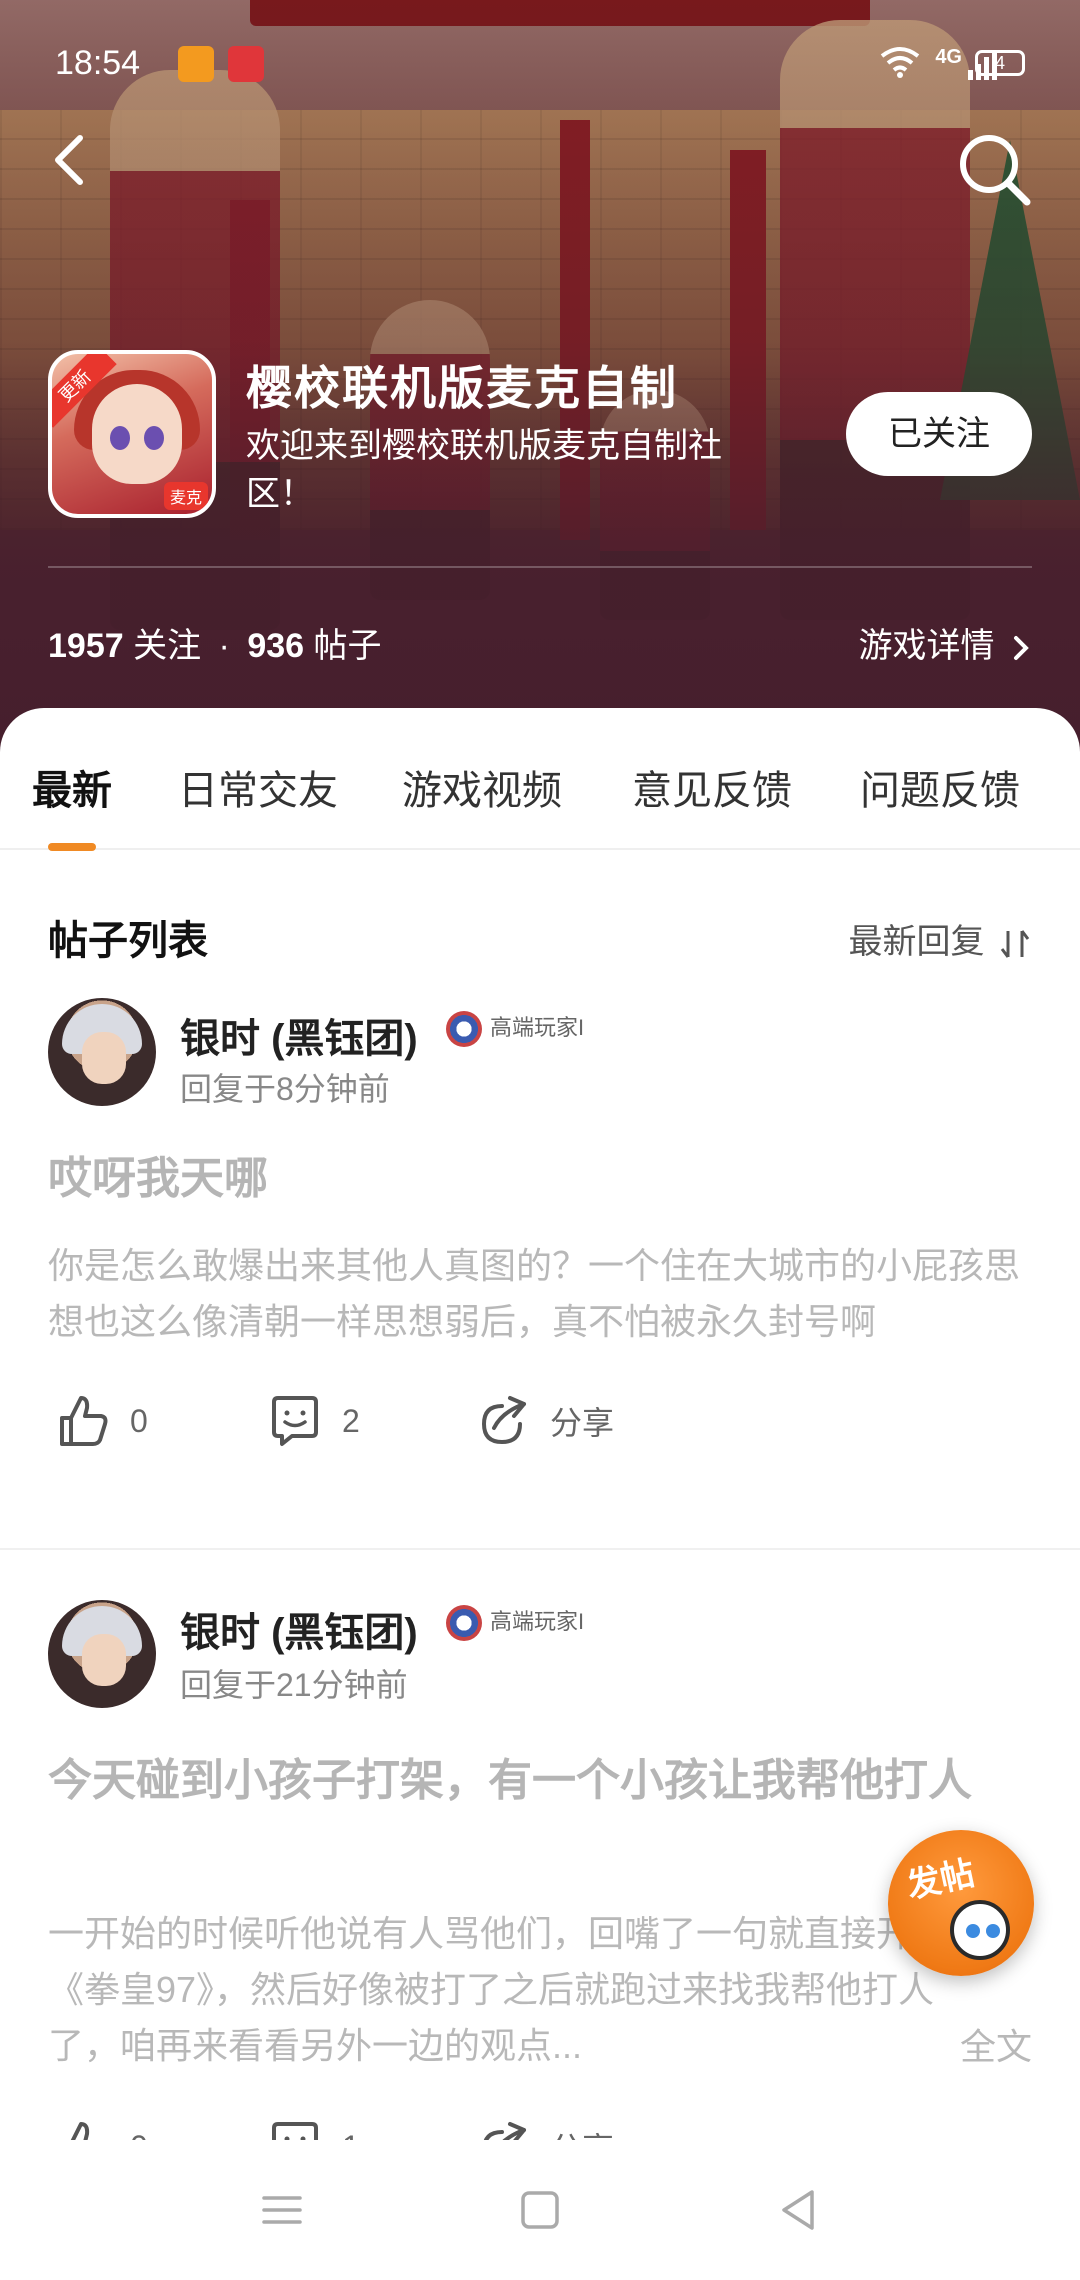  Describe the element at coordinates (294, 1685) in the screenshot. I see `reply-time: 回复于21分钟前` at that location.